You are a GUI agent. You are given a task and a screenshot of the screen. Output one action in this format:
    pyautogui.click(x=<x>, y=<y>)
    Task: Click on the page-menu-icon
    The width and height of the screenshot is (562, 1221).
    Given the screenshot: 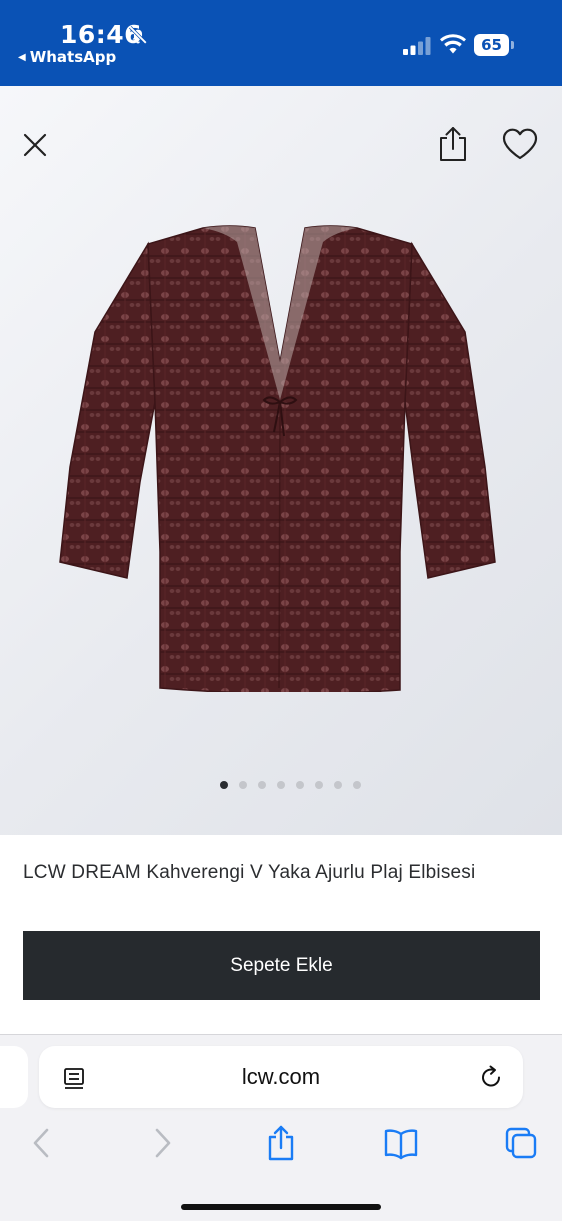 What is the action you would take?
    pyautogui.click(x=74, y=1078)
    